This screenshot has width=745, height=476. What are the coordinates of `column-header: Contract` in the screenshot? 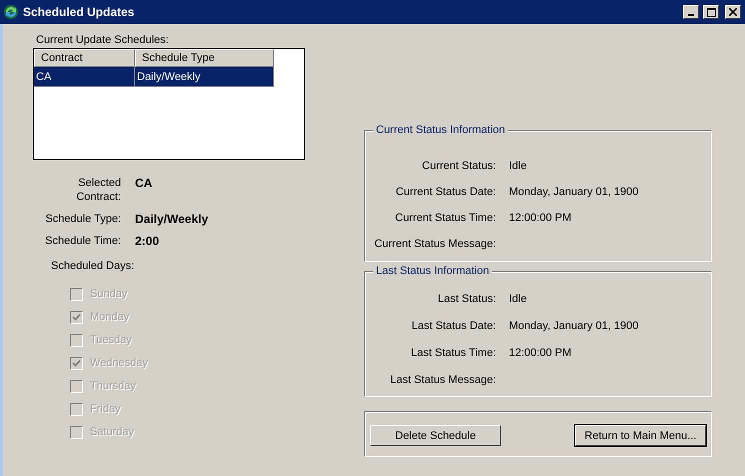 It's located at (84, 58).